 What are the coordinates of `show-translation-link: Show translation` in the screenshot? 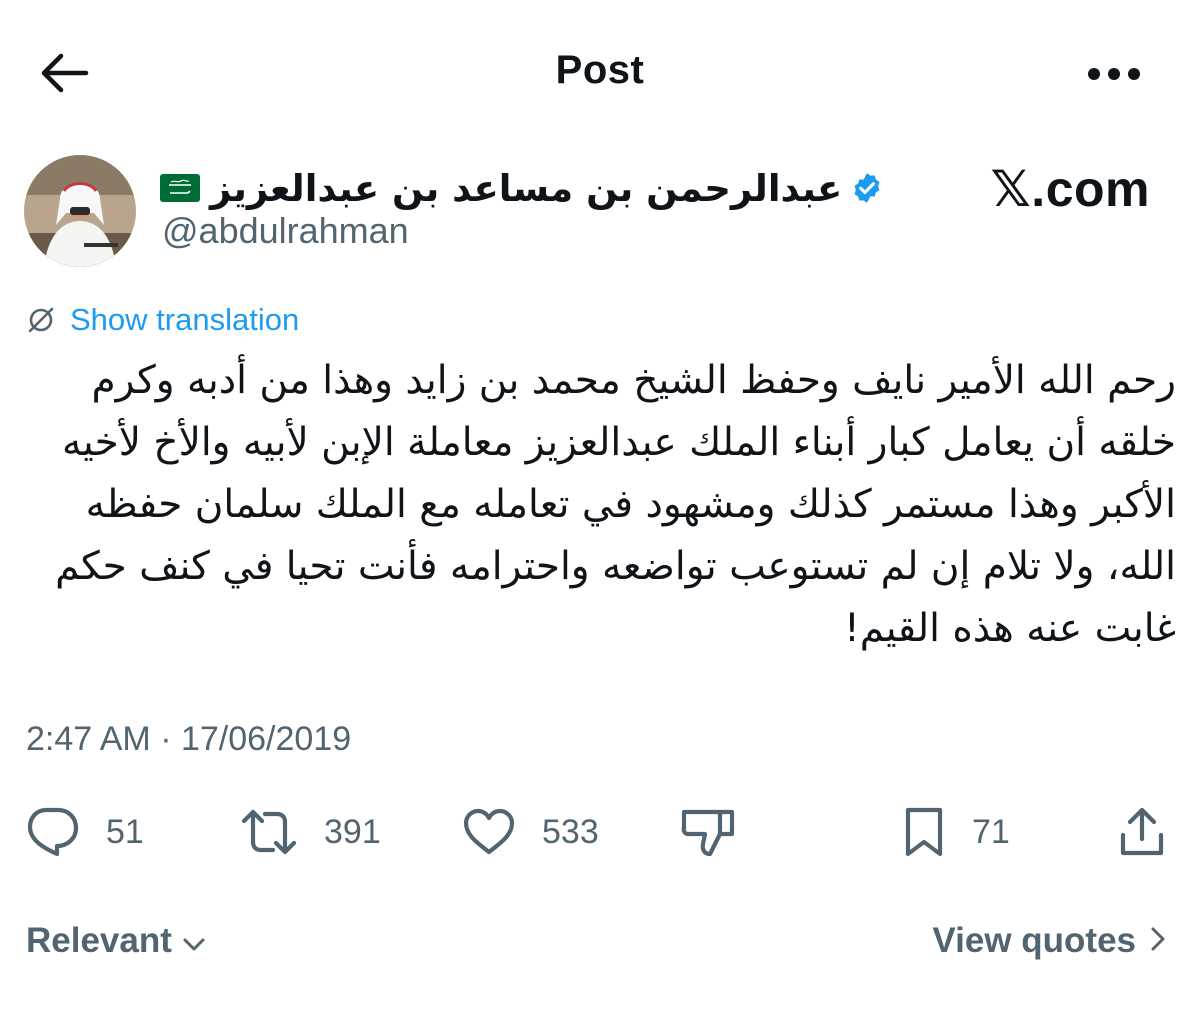 It's located at (162, 320).